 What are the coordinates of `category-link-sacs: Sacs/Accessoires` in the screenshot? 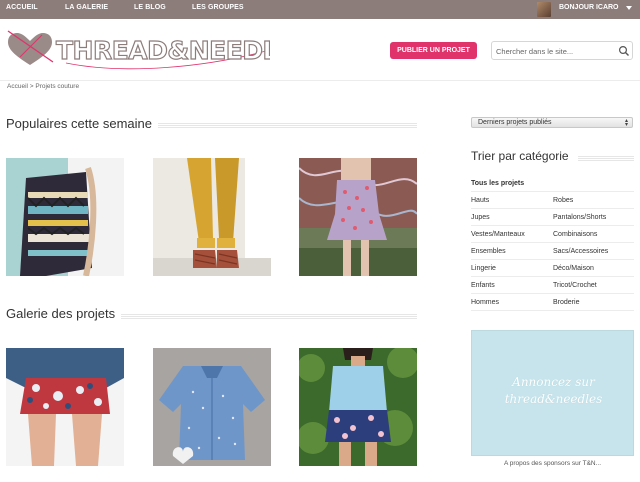 It's located at (580, 251).